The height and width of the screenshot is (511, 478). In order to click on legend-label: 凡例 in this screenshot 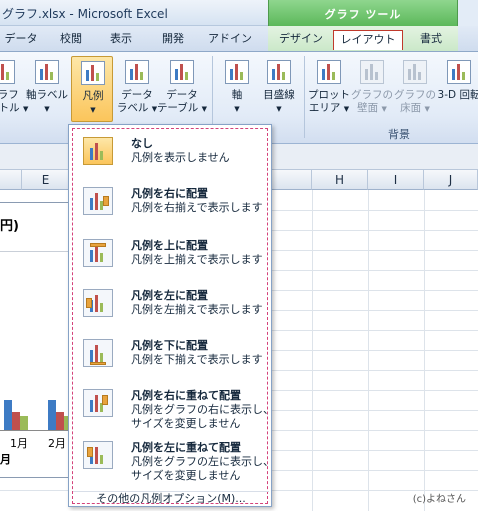, I will do `click(93, 96)`.